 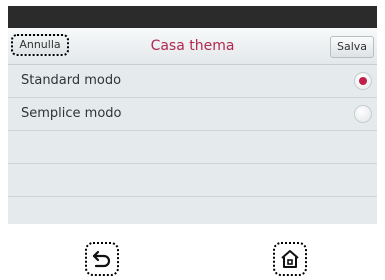 I want to click on radio-button-selected, so click(x=363, y=81).